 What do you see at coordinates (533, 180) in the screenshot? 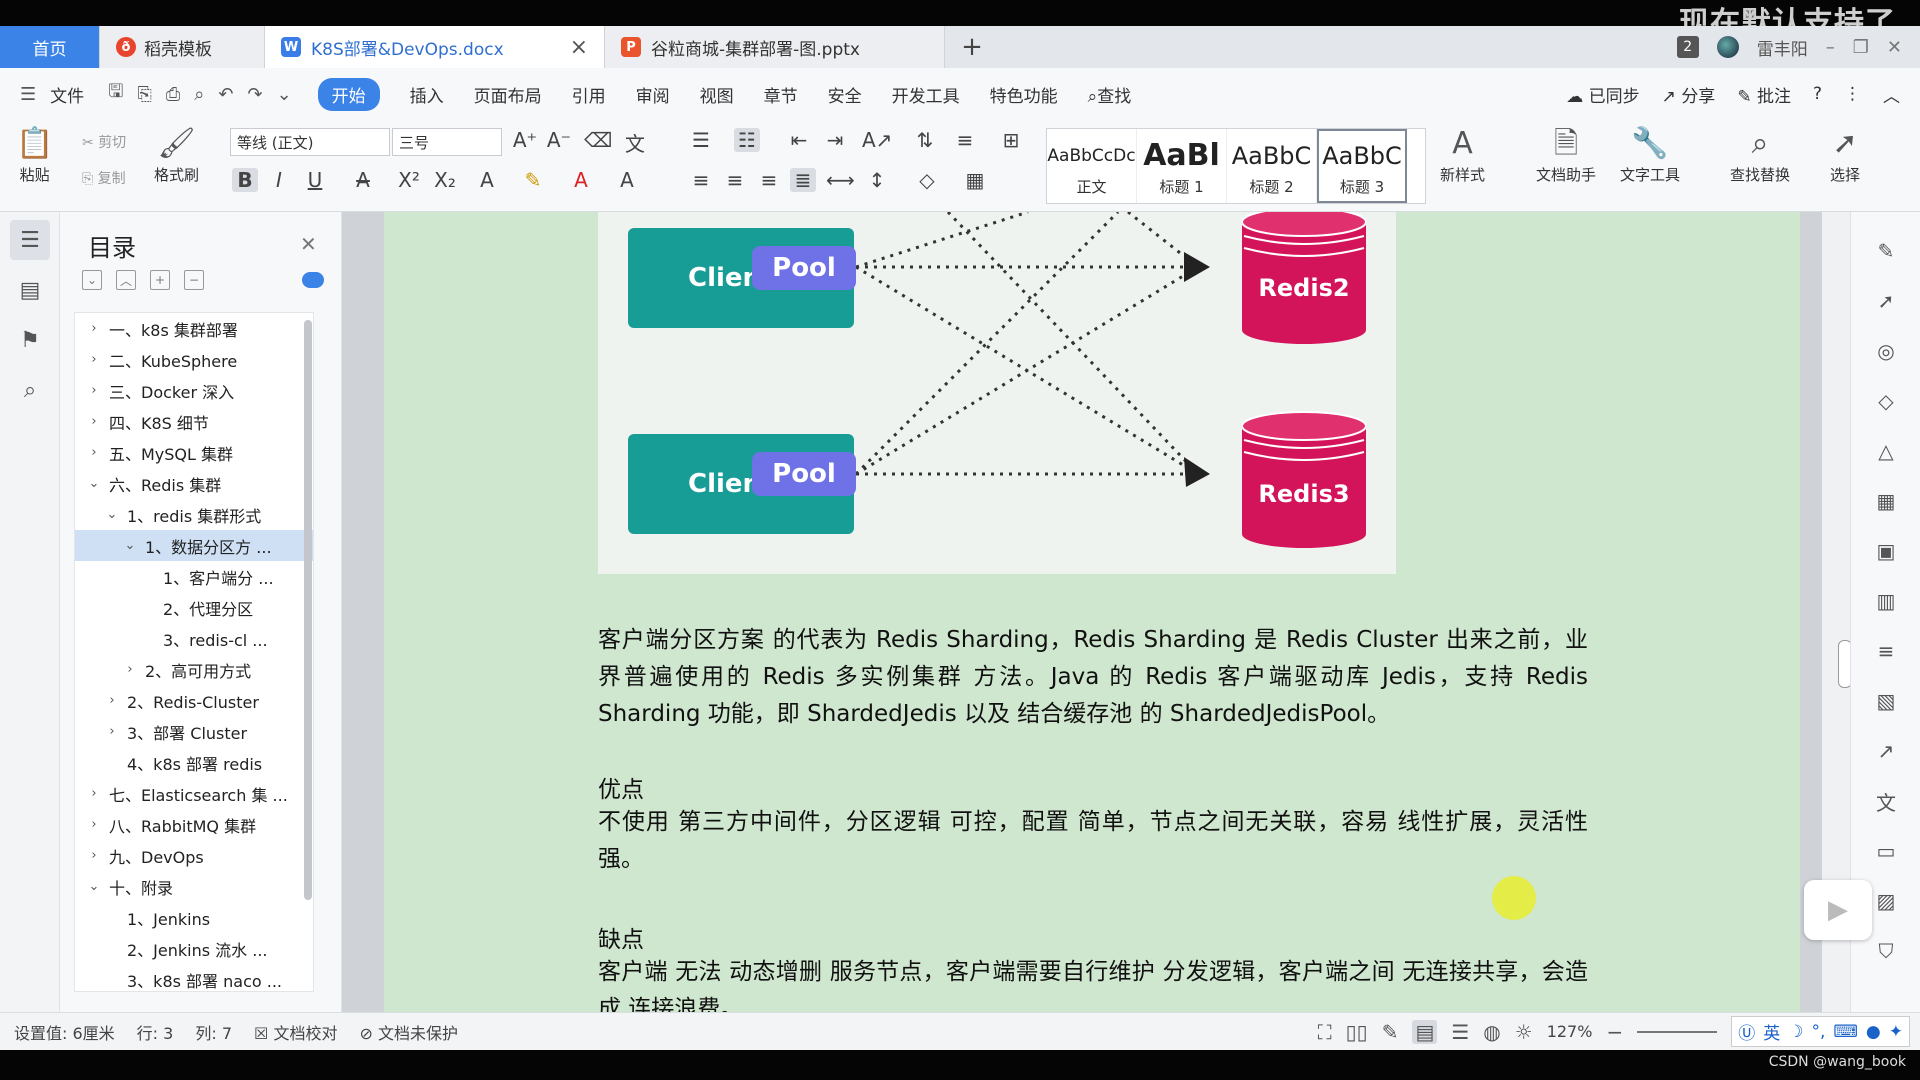
I see `highlight-icon: ✎` at bounding box center [533, 180].